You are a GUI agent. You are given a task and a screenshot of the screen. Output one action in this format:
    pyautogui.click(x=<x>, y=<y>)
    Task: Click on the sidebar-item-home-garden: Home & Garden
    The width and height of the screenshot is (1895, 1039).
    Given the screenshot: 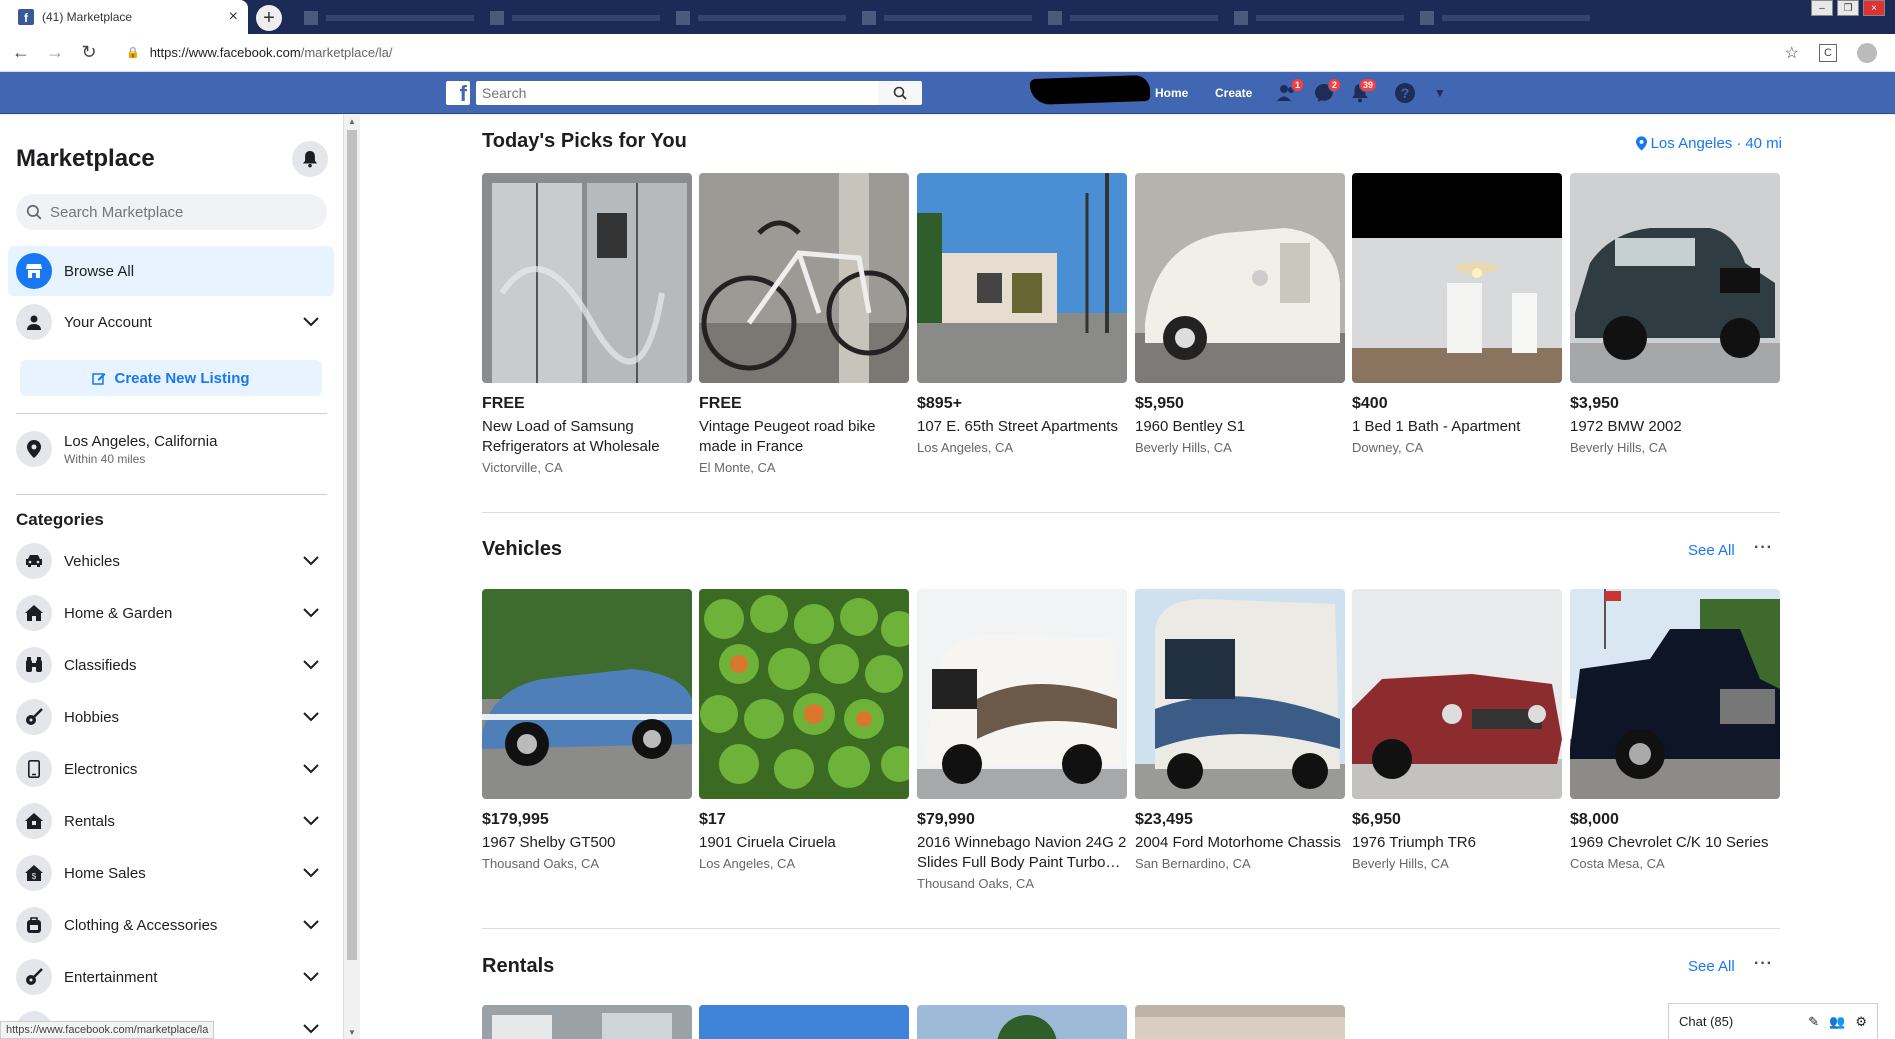 What is the action you would take?
    pyautogui.click(x=171, y=613)
    